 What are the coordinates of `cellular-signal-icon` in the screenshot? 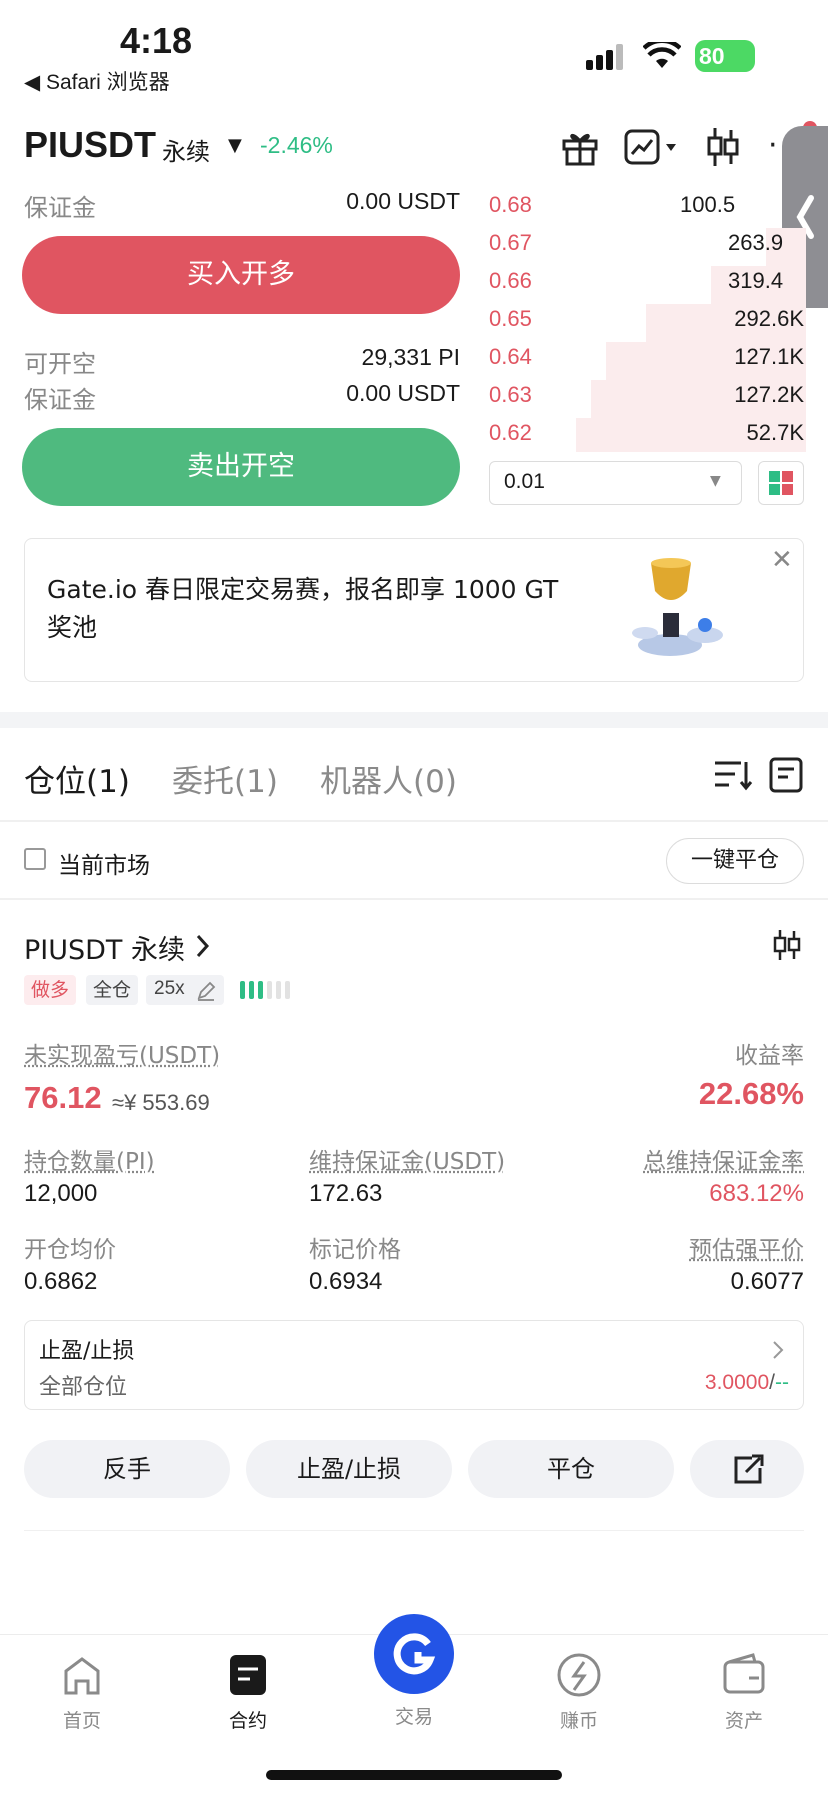 It's located at (604, 57).